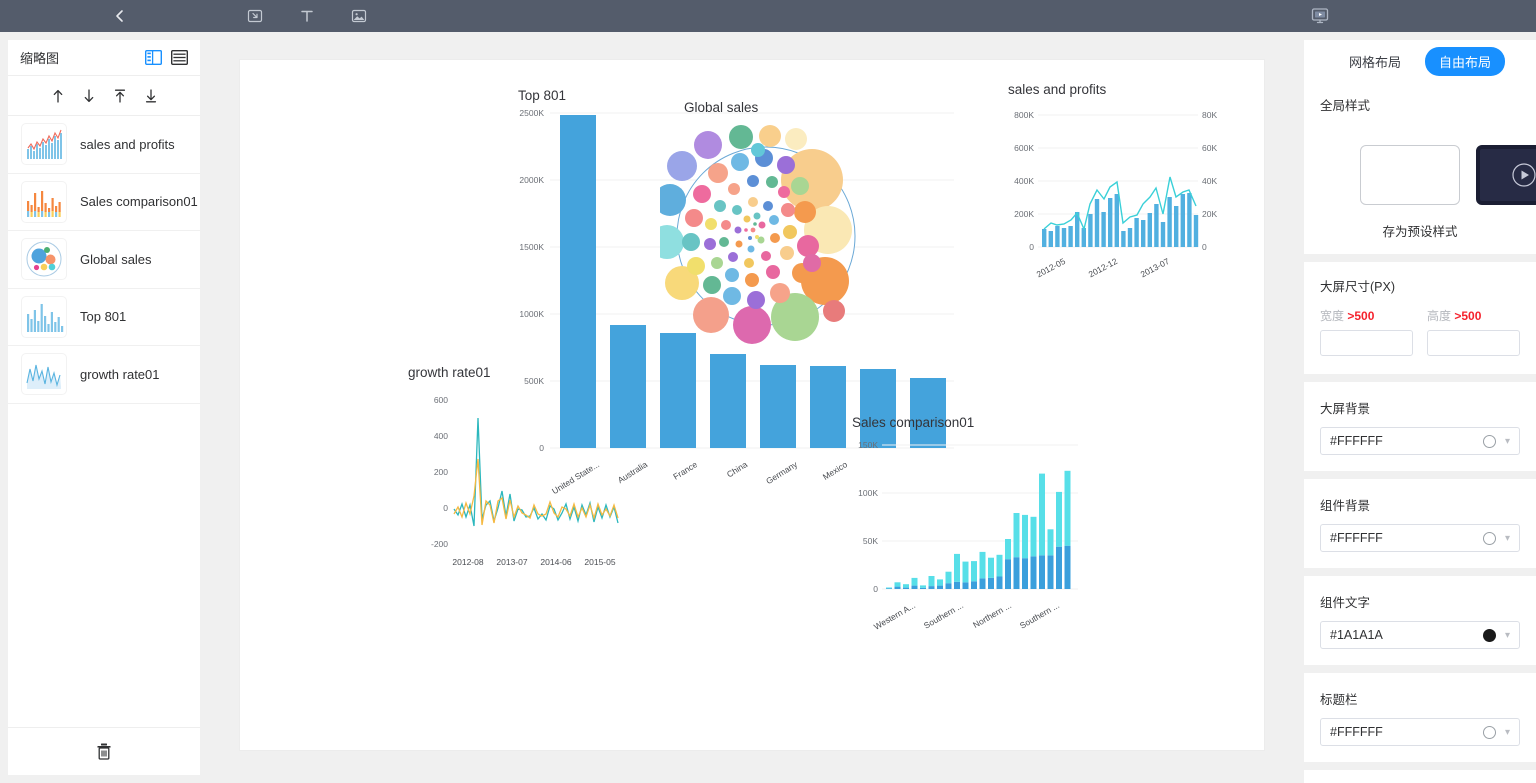  I want to click on preview-monitor-icon, so click(1320, 16).